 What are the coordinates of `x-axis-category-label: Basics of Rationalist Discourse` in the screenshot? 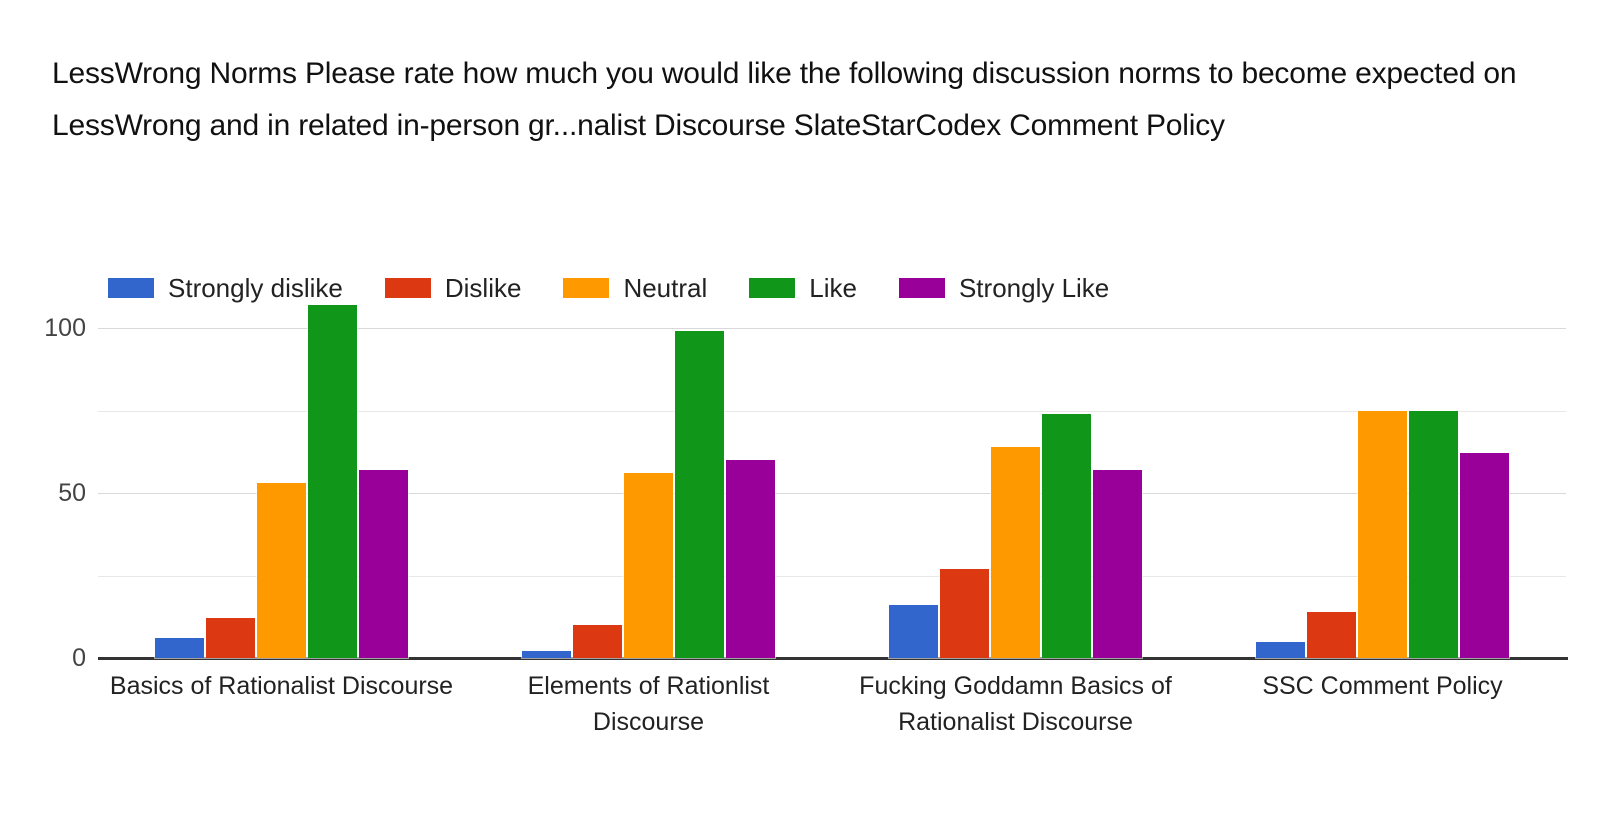 It's located at (281, 686).